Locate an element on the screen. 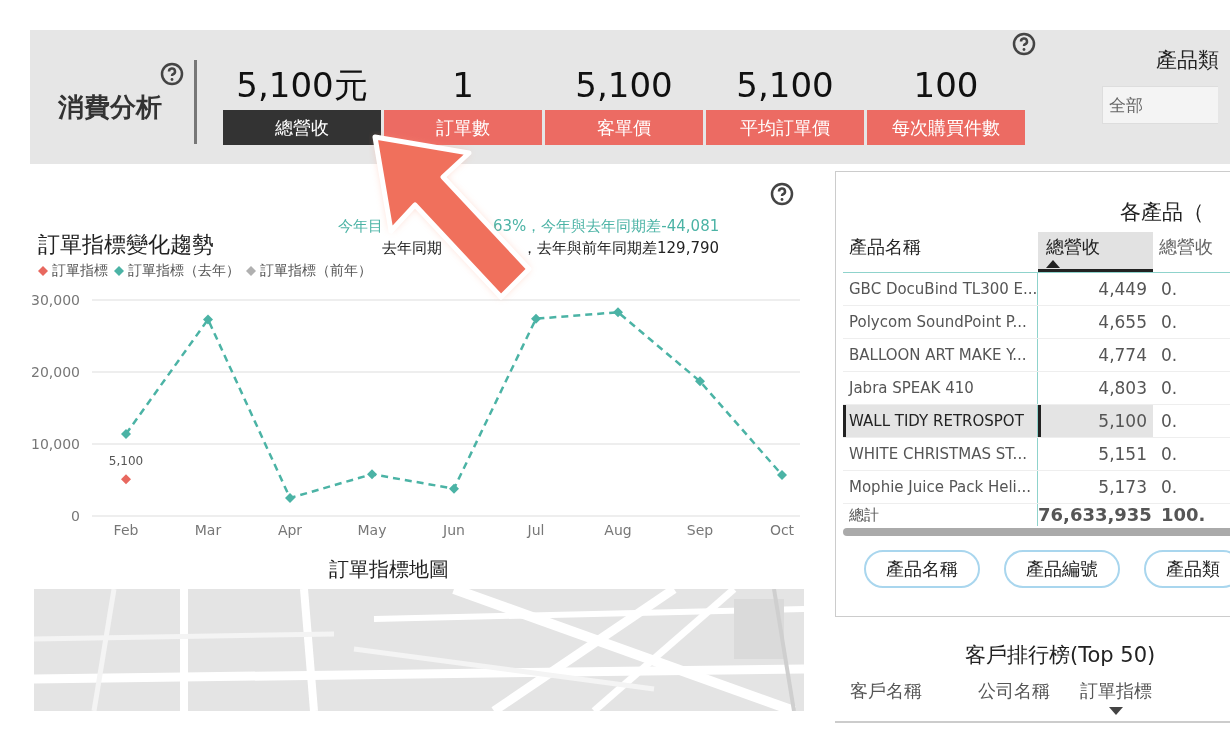  table-cell-text: 4,449 is located at coordinates (1122, 289).